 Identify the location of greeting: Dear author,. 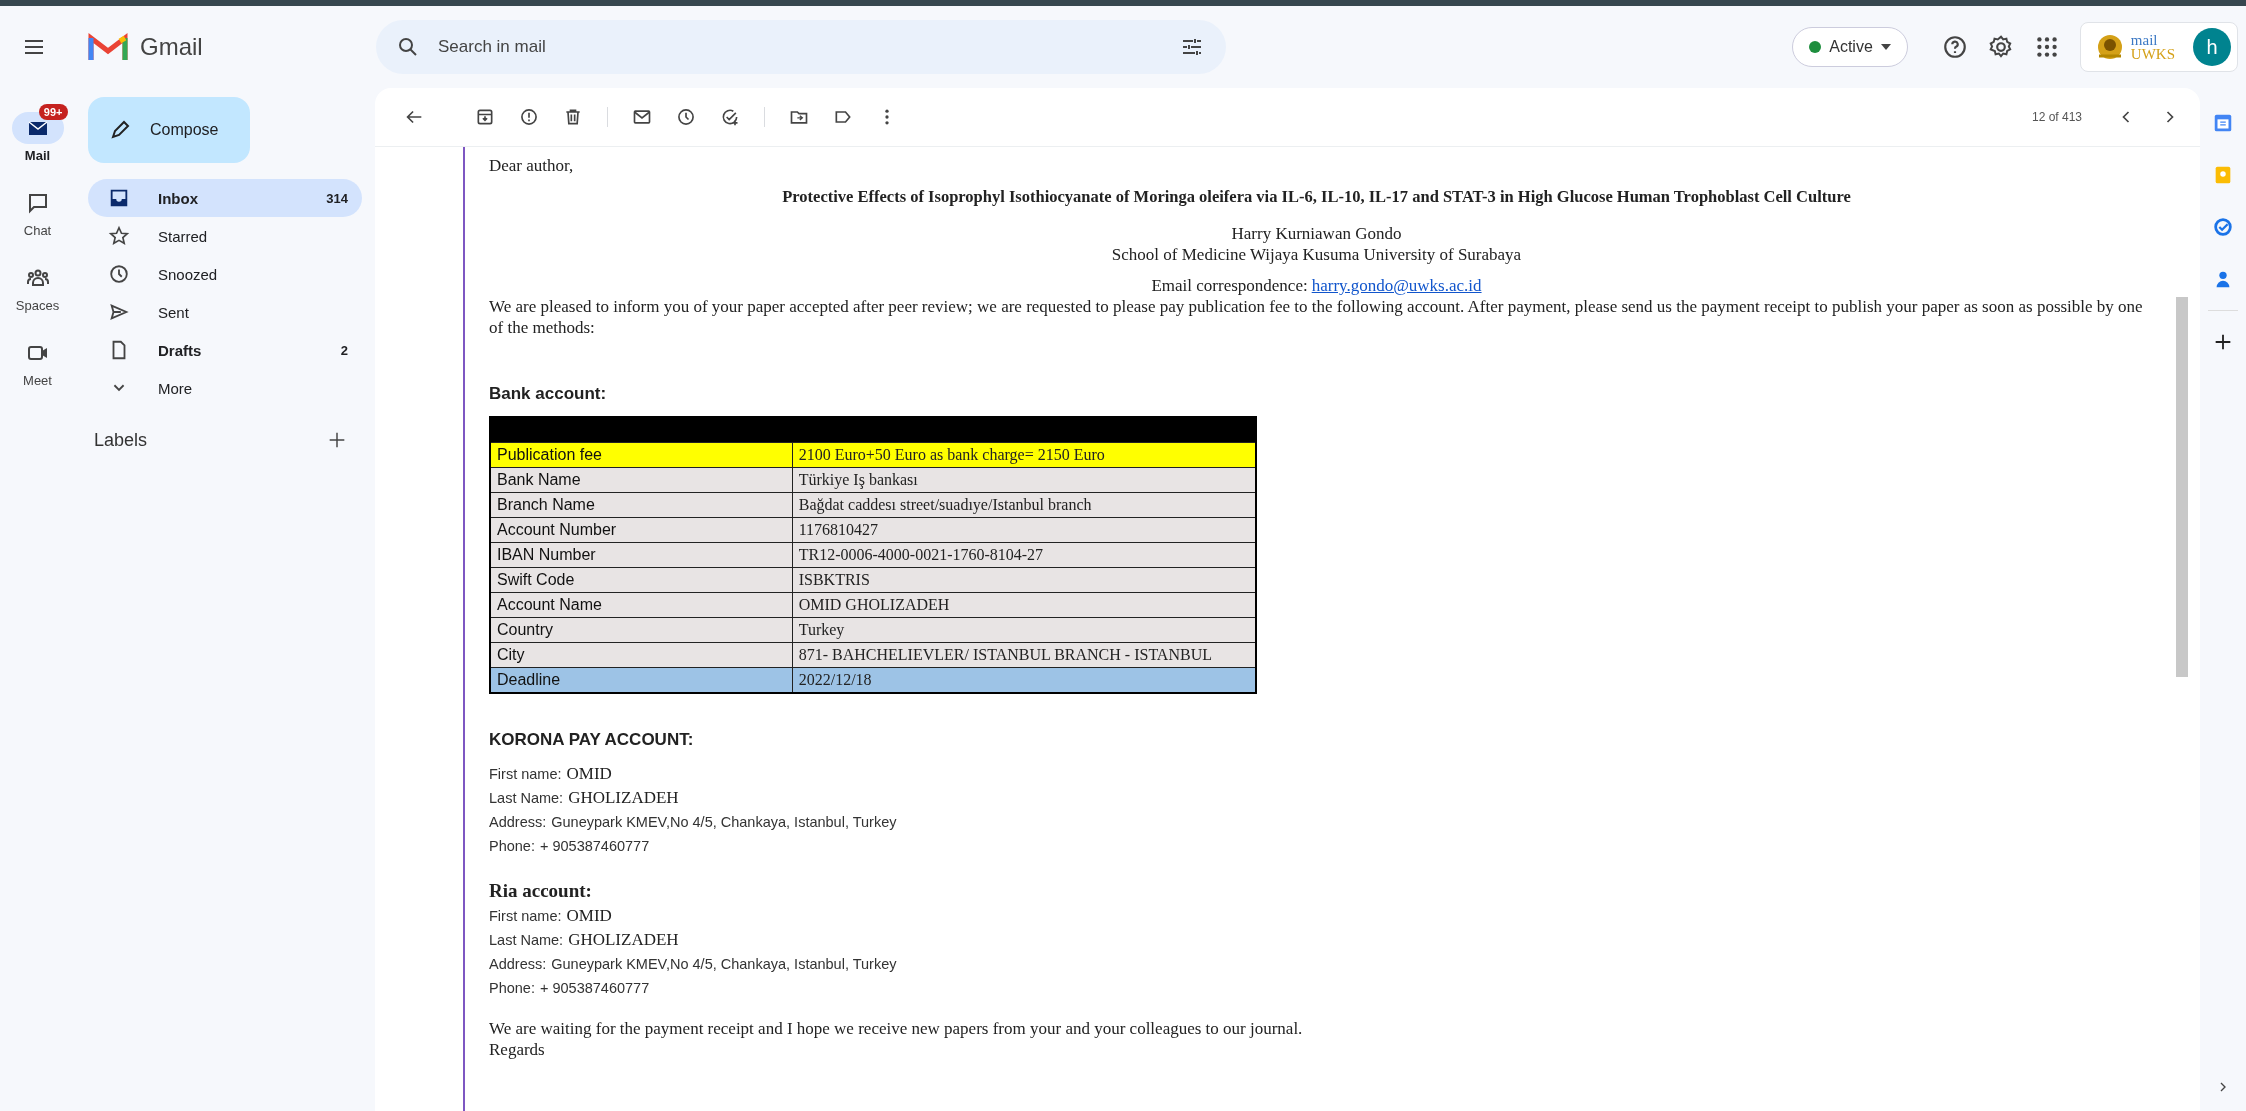
(532, 165).